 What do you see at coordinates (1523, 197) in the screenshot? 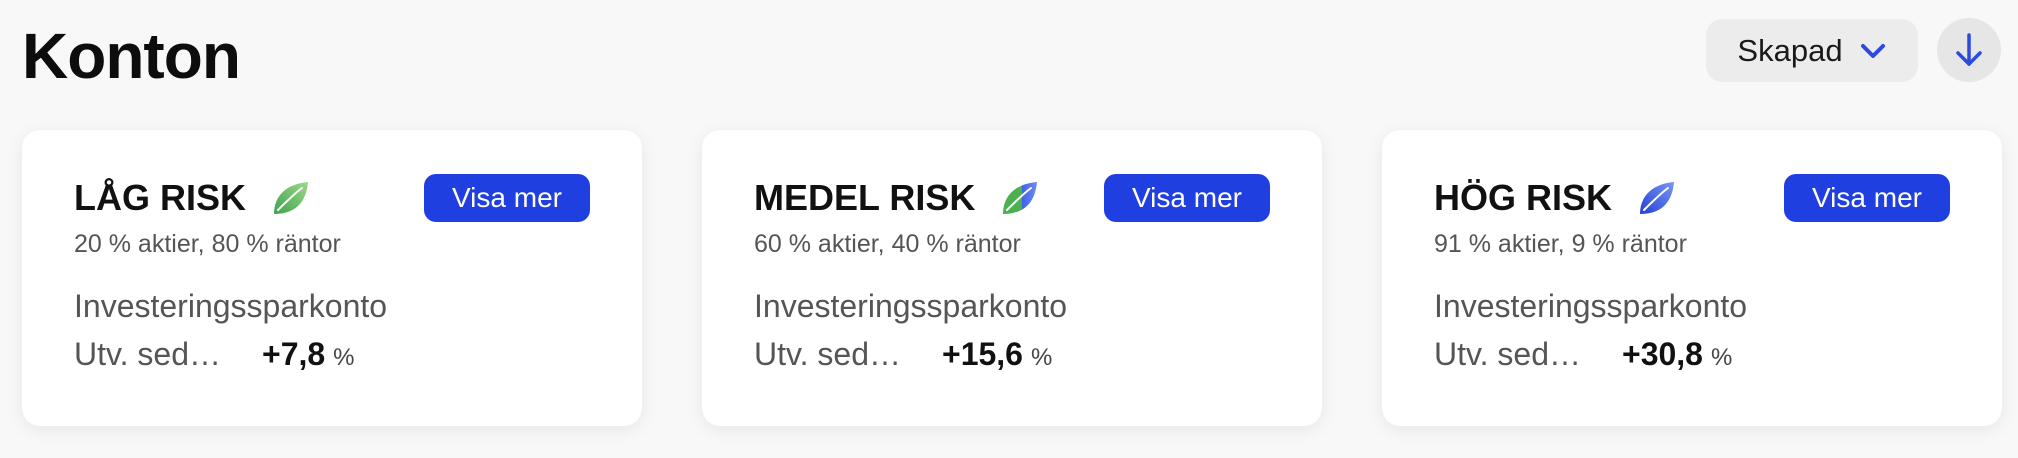
I see `card-name: HÖG RISK` at bounding box center [1523, 197].